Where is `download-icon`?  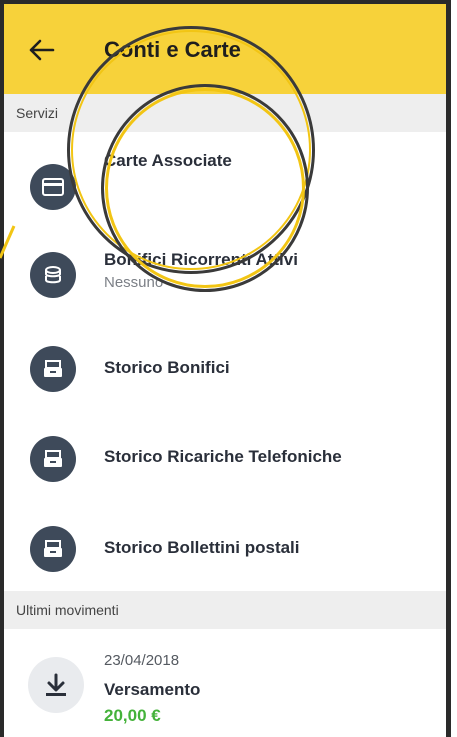
download-icon is located at coordinates (56, 685).